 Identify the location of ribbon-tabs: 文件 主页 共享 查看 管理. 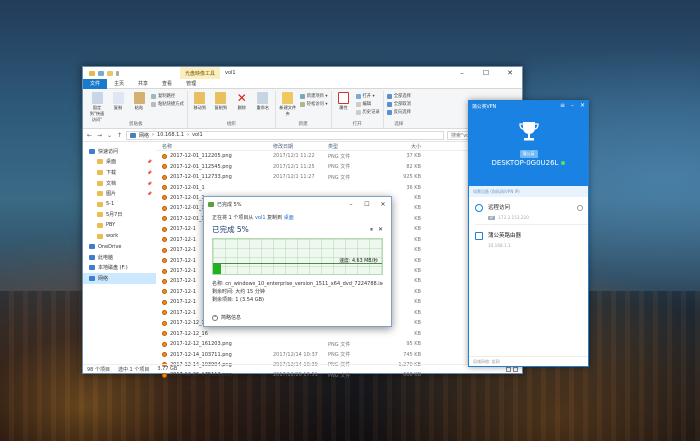
(302, 83).